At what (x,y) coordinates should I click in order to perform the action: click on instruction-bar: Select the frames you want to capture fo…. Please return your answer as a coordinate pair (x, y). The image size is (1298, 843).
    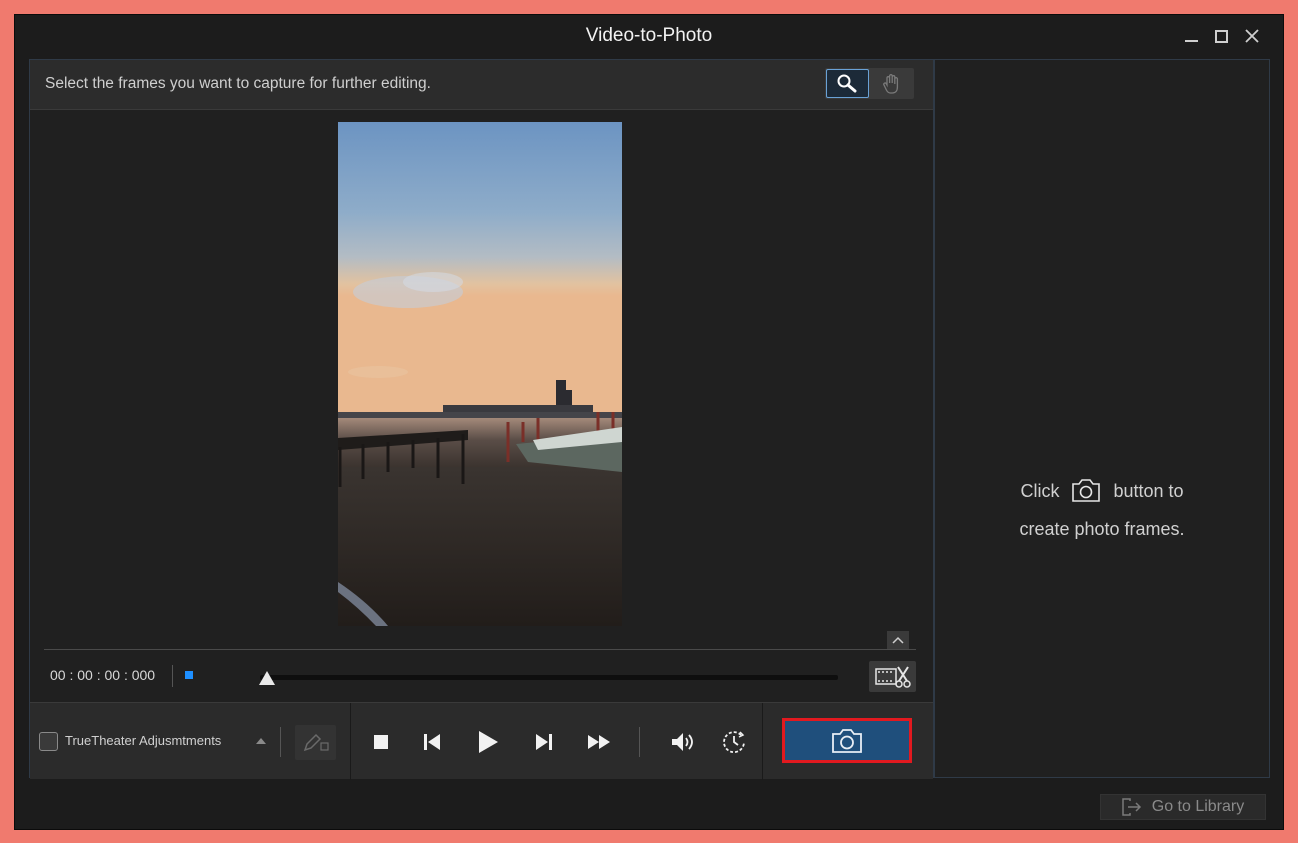
    Looking at the image, I should click on (481, 85).